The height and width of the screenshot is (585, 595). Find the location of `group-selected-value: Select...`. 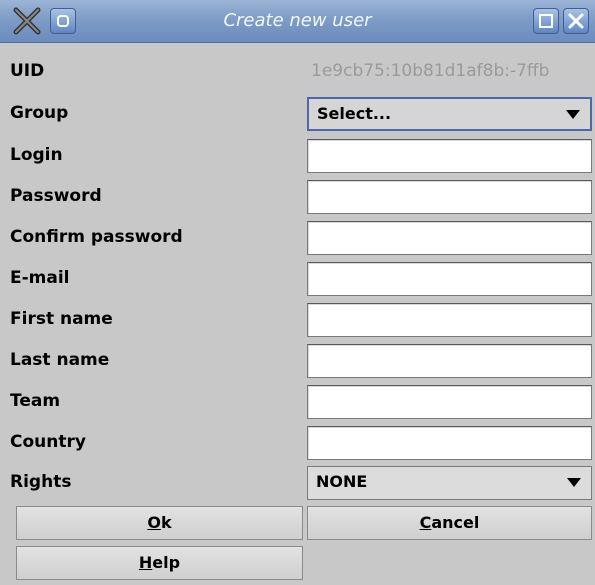

group-selected-value: Select... is located at coordinates (354, 113).